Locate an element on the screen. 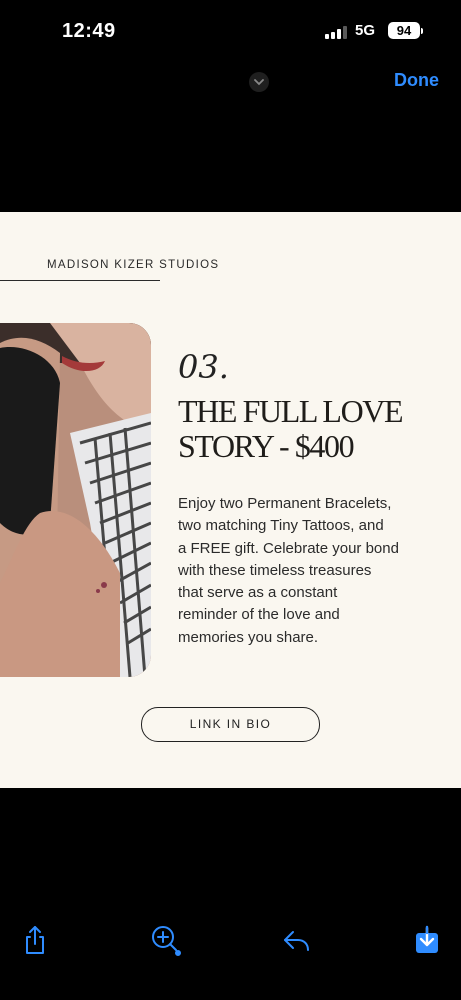  studio-name: MADISON KIZER STUDIOS is located at coordinates (133, 265).